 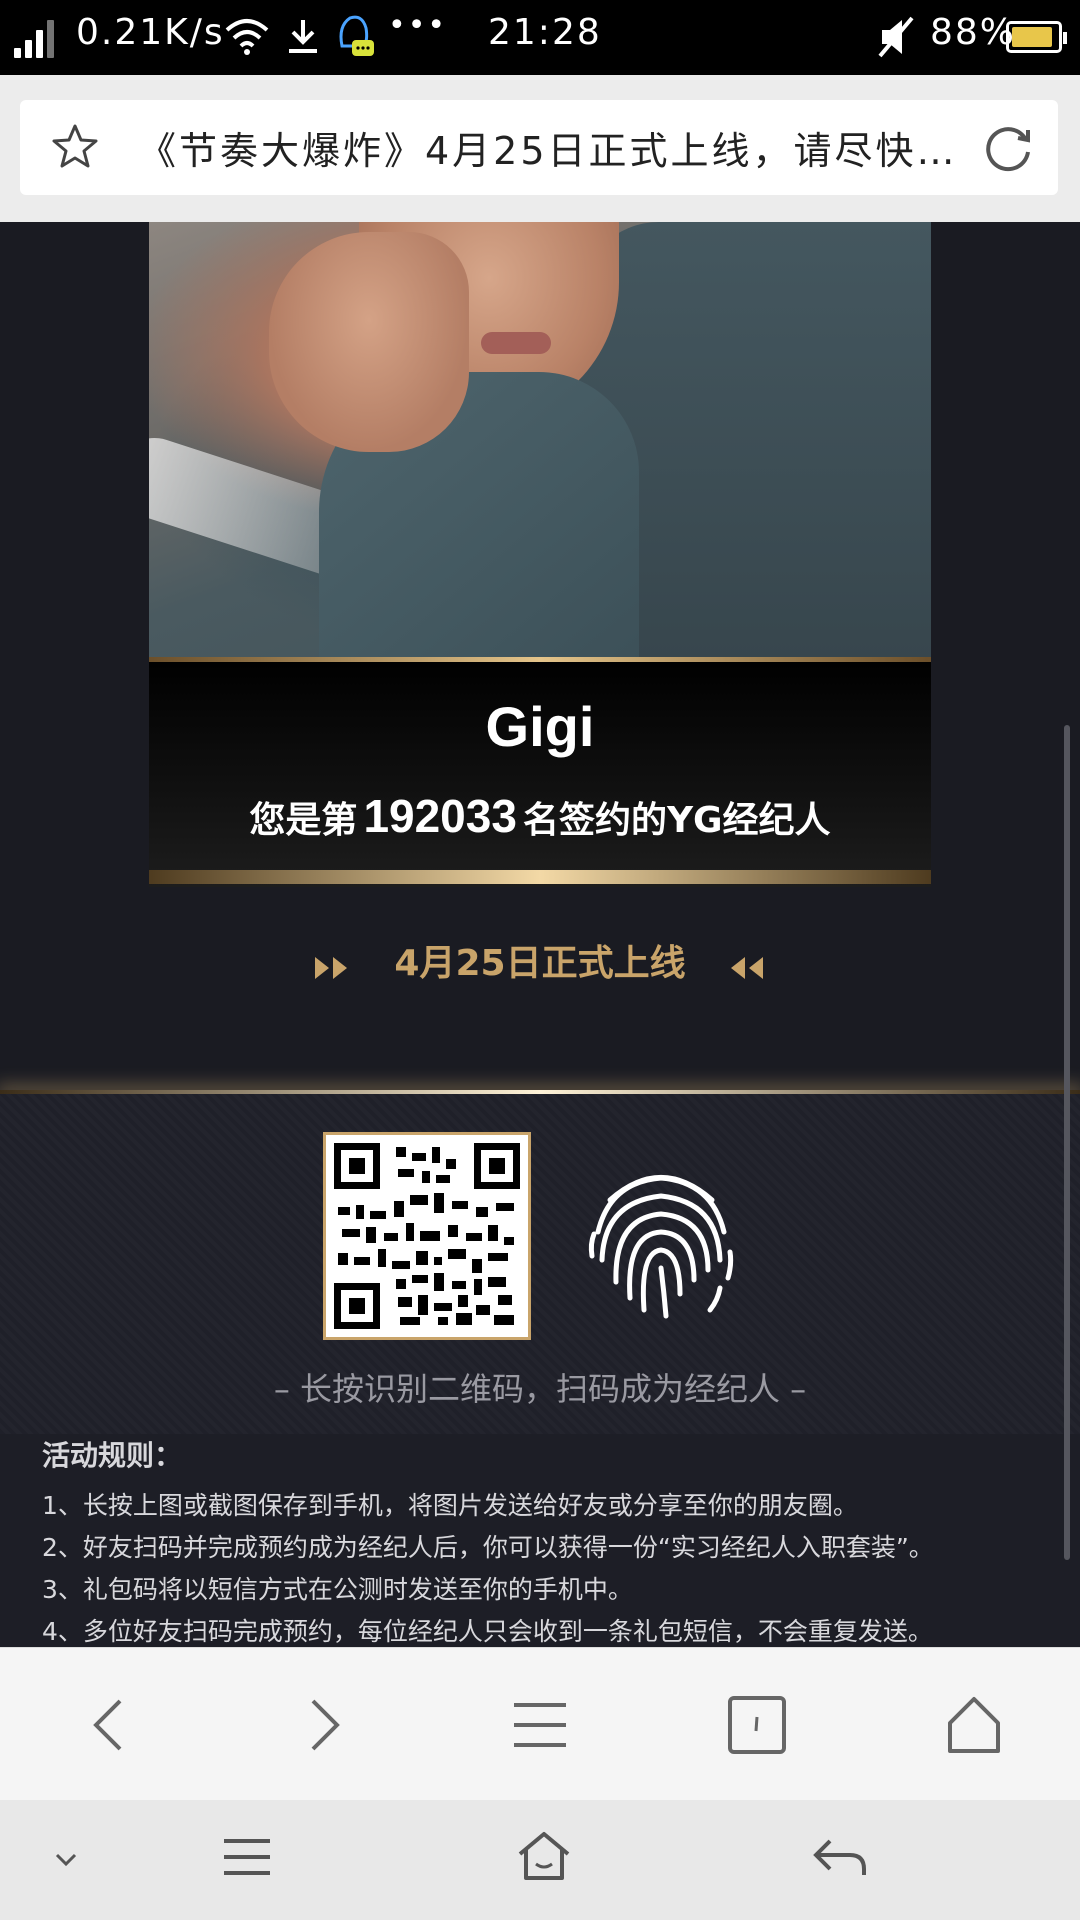 What do you see at coordinates (418, 25) in the screenshot?
I see `more-indicator: •••` at bounding box center [418, 25].